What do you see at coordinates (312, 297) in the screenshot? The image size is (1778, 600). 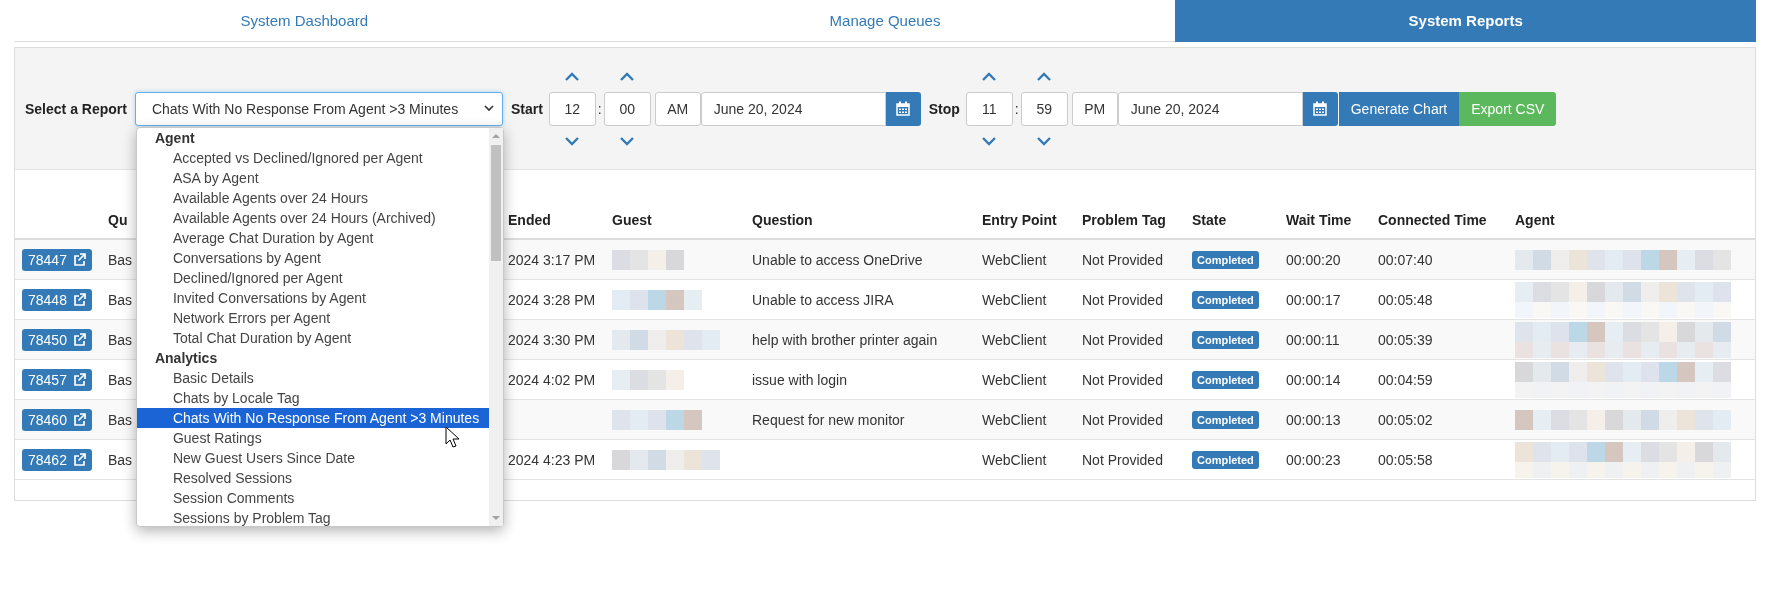 I see `dropdown-option: Invited Conversations by Agent` at bounding box center [312, 297].